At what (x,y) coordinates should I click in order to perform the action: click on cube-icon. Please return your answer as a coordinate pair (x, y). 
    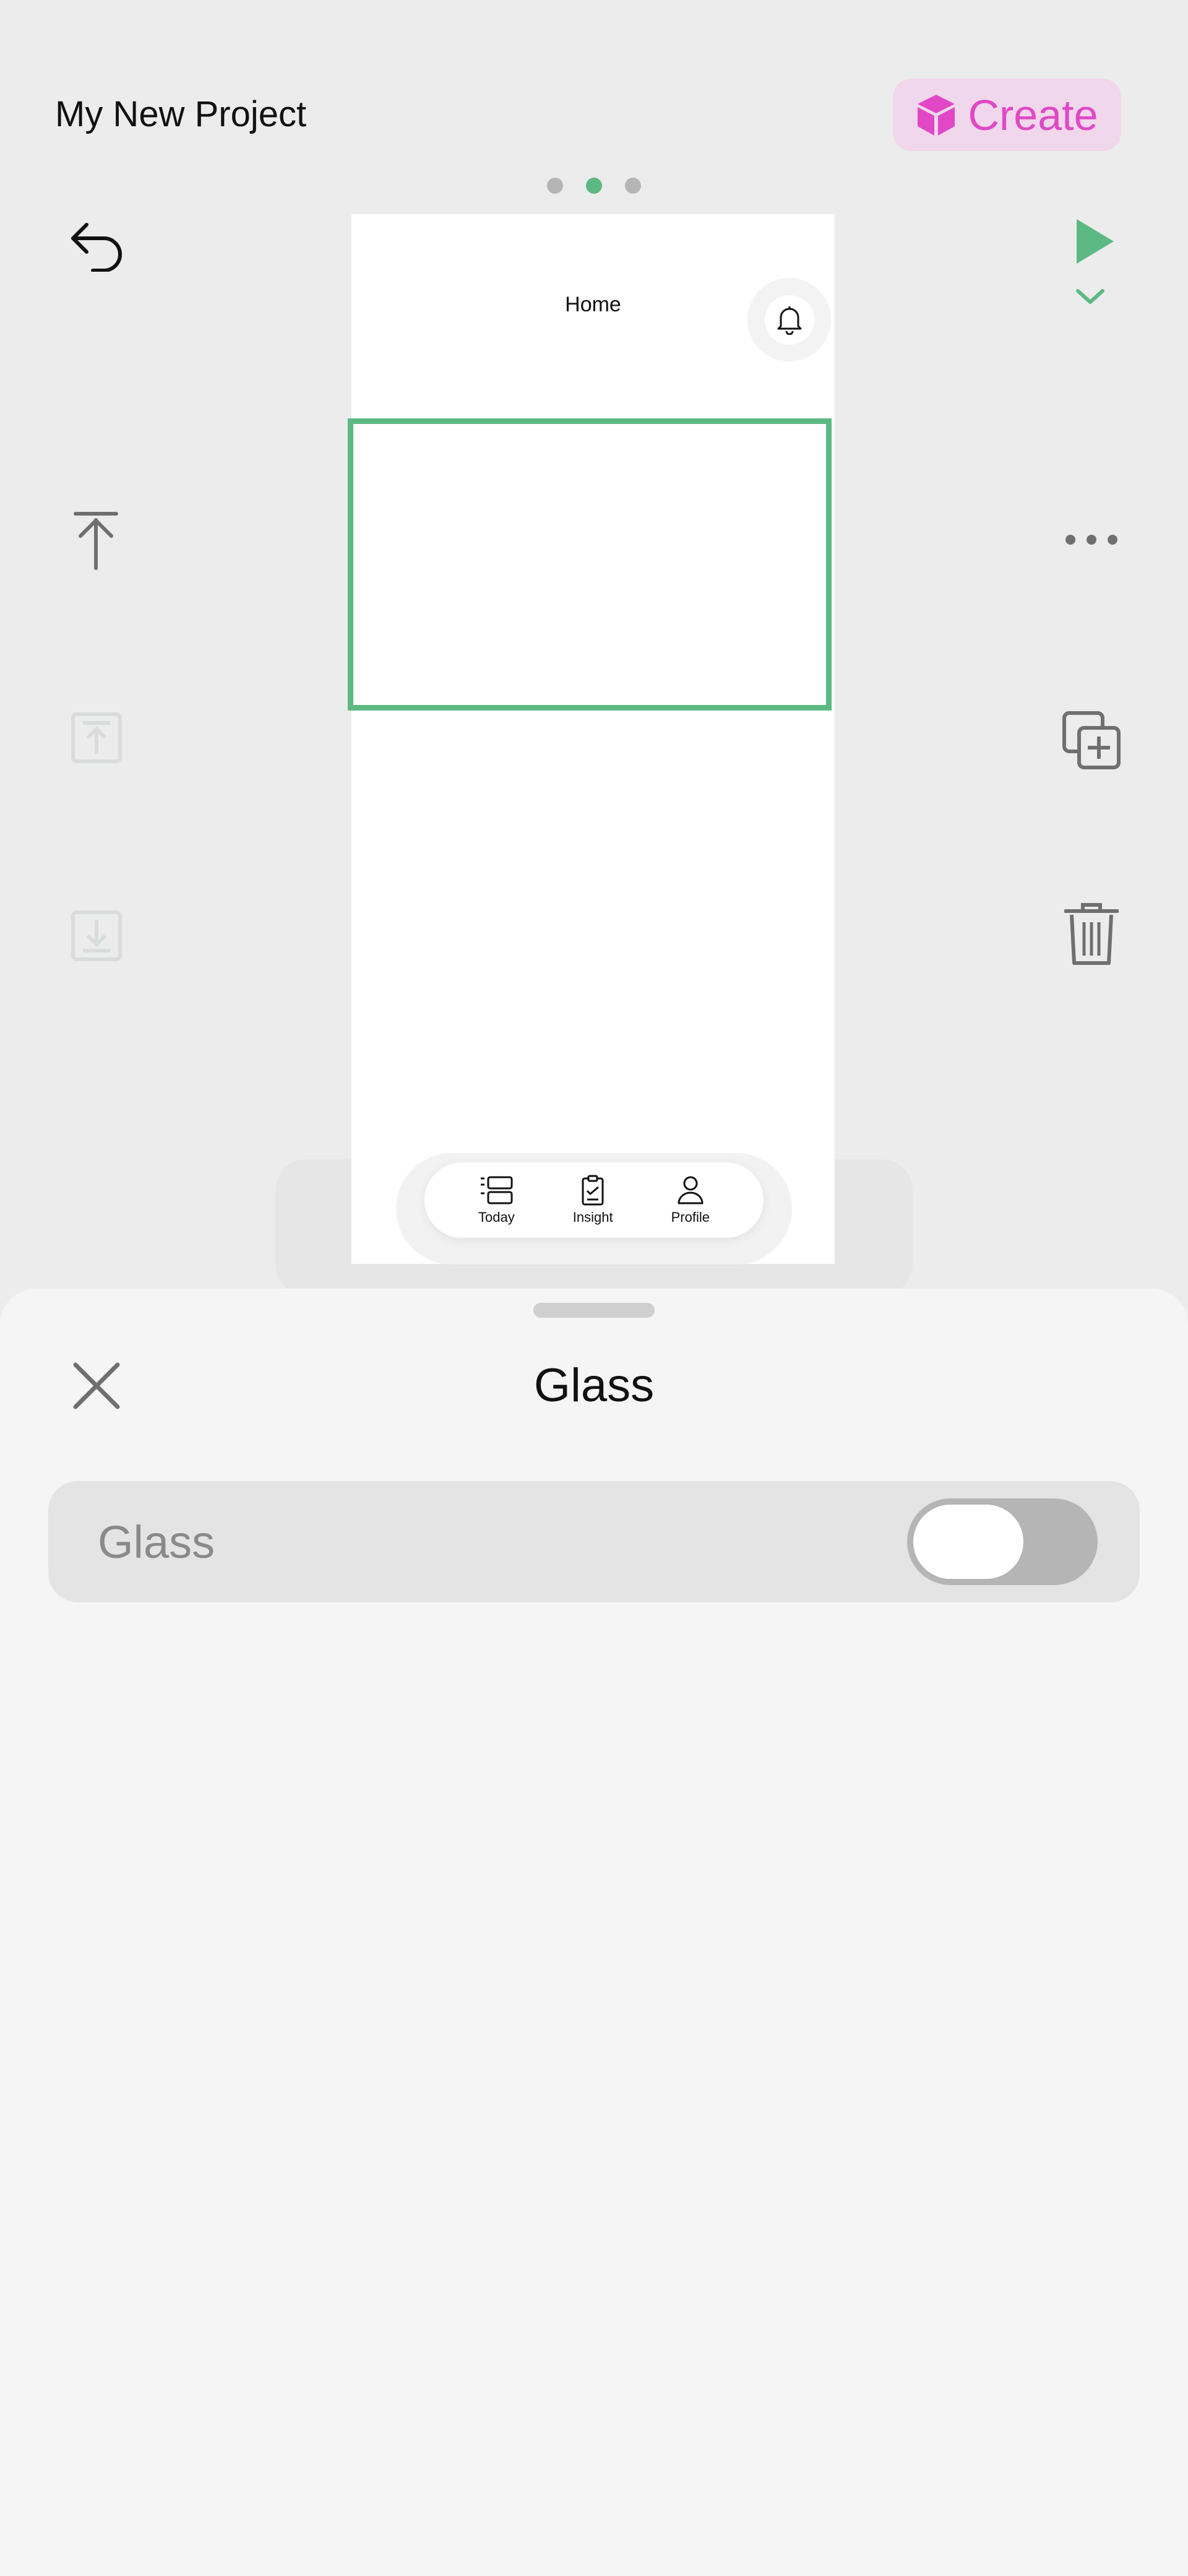
    Looking at the image, I should click on (937, 115).